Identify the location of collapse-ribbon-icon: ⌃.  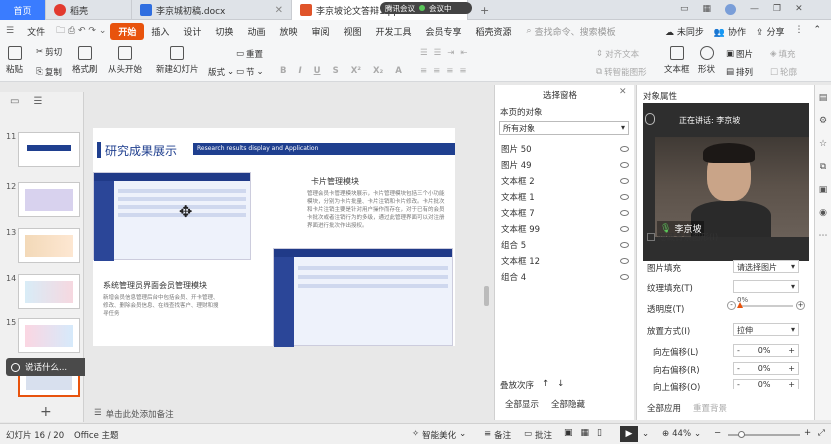
(817, 31).